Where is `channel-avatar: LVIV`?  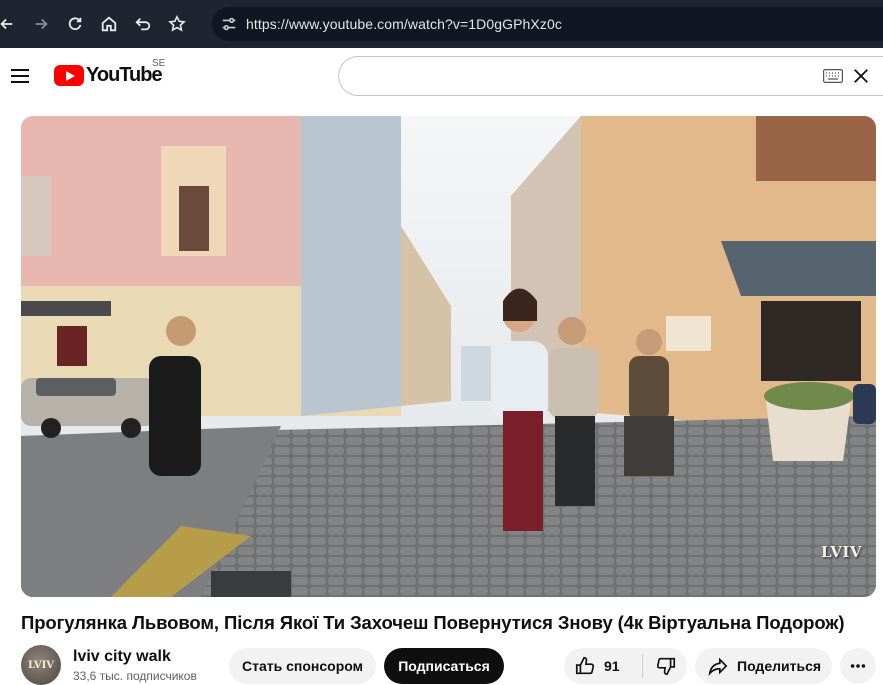
channel-avatar: LVIV is located at coordinates (41, 665).